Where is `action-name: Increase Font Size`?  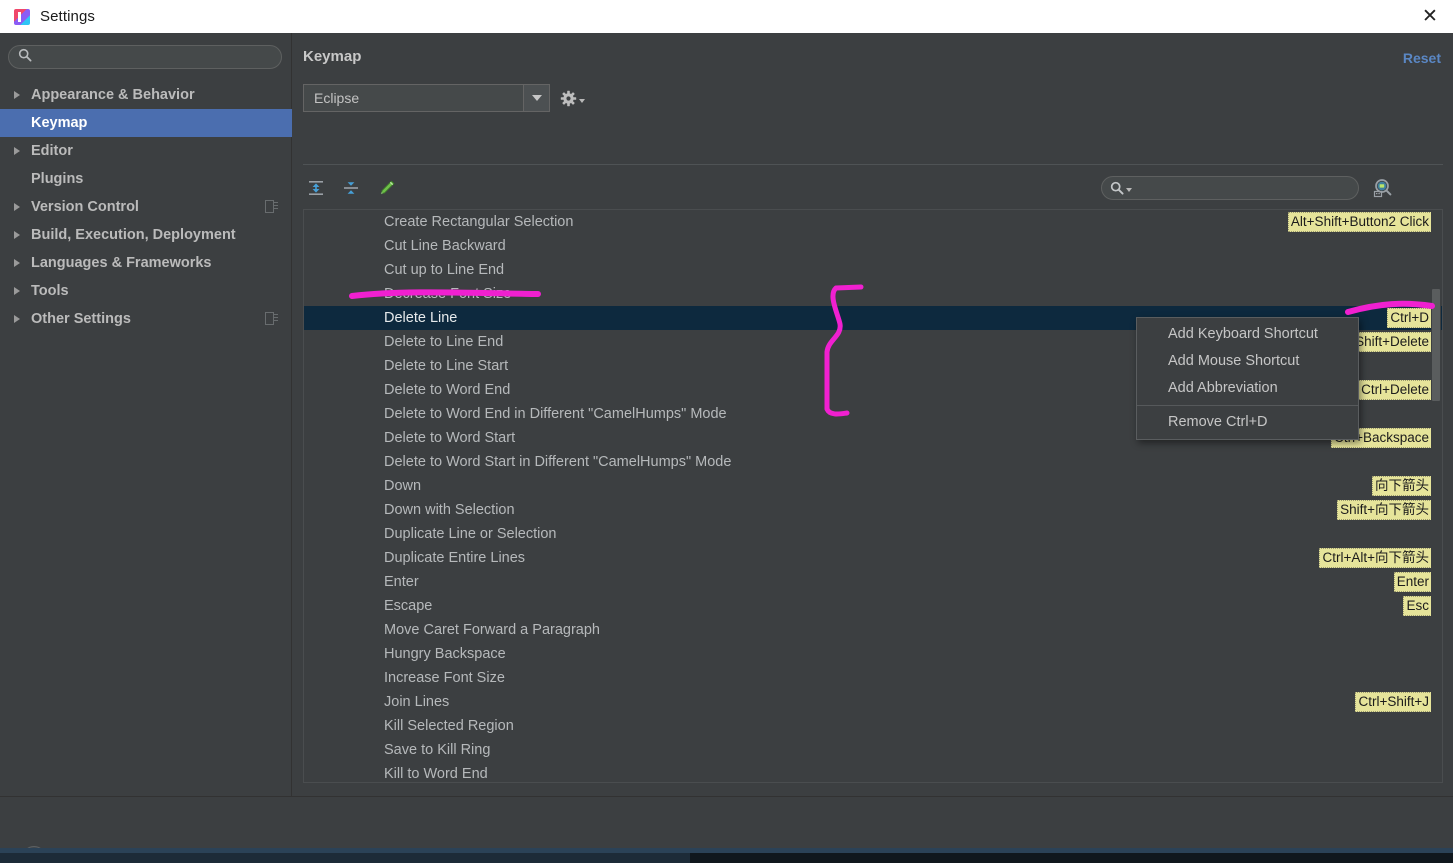
action-name: Increase Font Size is located at coordinates (444, 678).